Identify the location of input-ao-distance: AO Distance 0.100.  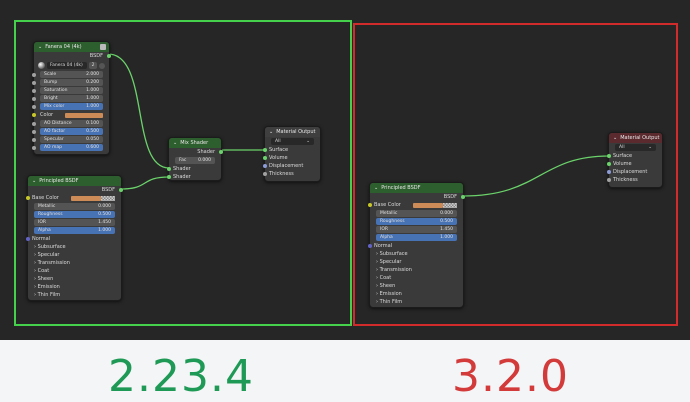
(67, 123).